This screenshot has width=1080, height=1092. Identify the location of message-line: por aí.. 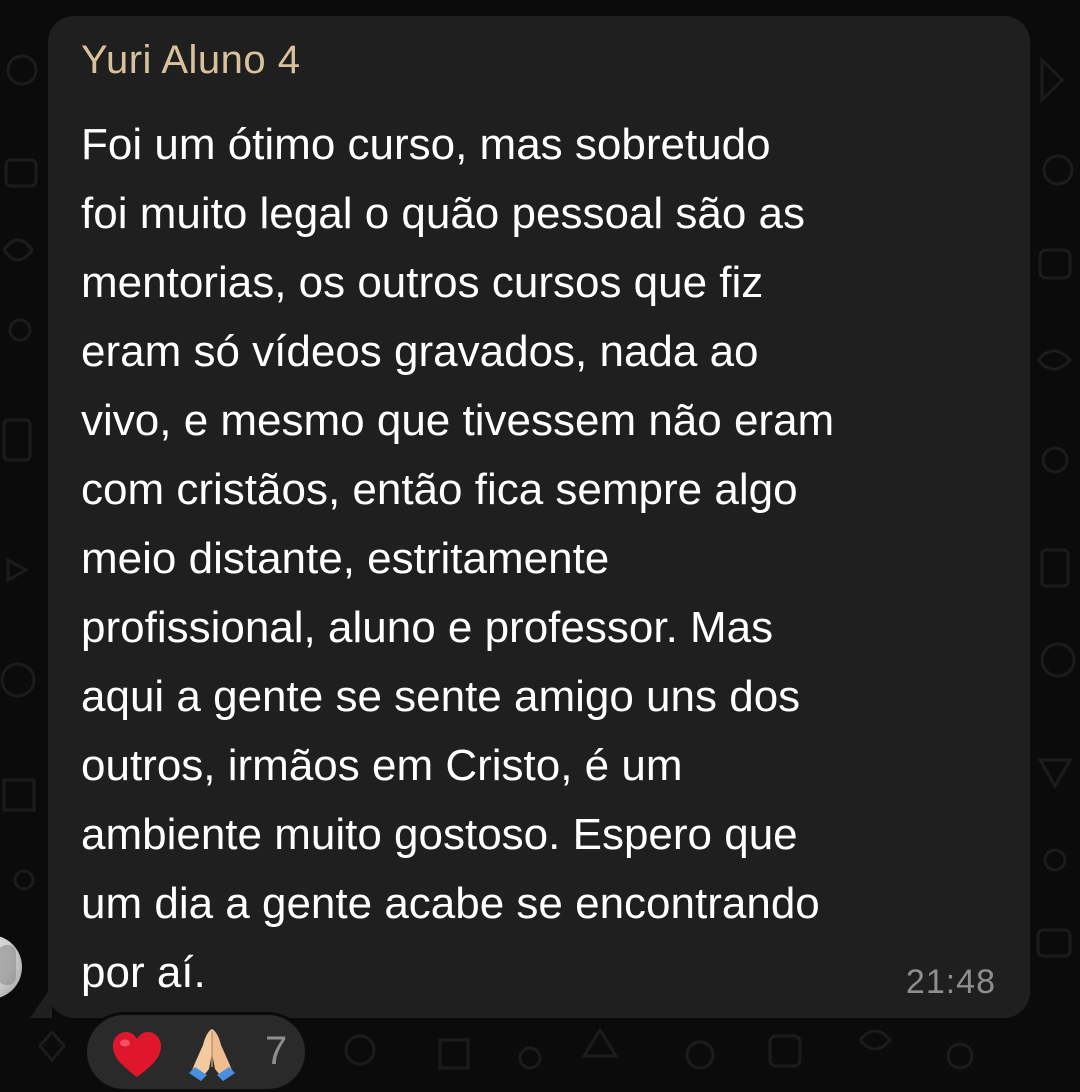
(143, 972).